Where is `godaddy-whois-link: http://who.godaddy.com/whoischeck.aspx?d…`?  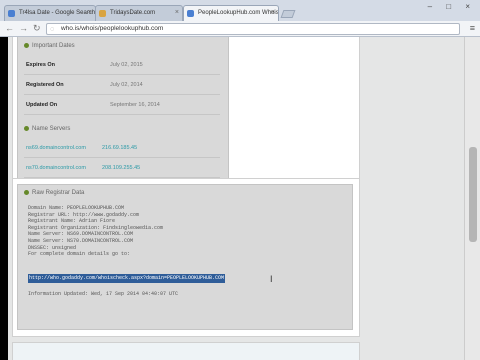 godaddy-whois-link: http://who.godaddy.com/whoischeck.aspx?d… is located at coordinates (127, 278).